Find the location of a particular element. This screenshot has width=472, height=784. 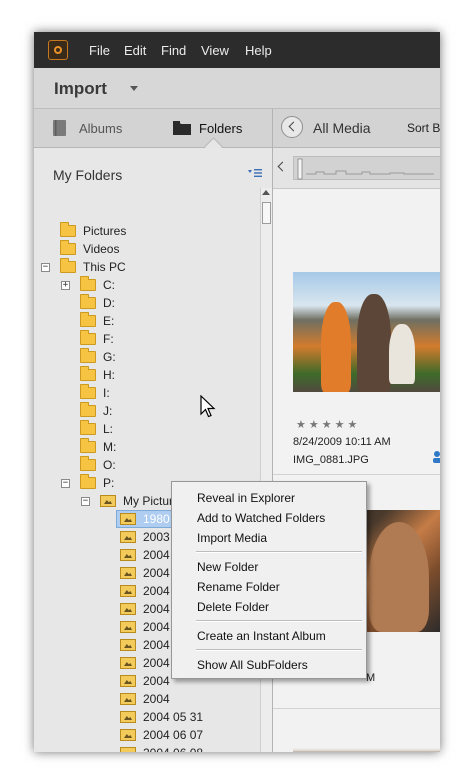

mouse-pointer-icon is located at coordinates (208, 406).